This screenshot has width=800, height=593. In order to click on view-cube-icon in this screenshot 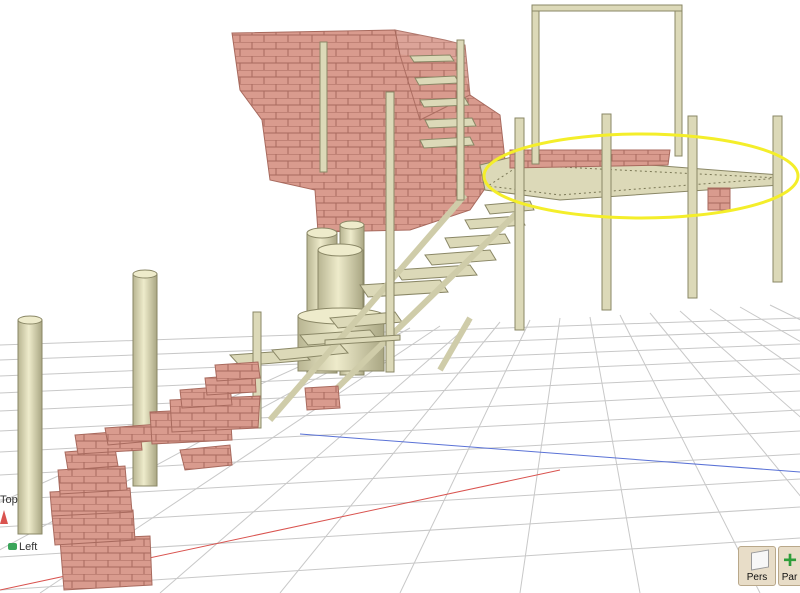, I will do `click(12, 546)`.